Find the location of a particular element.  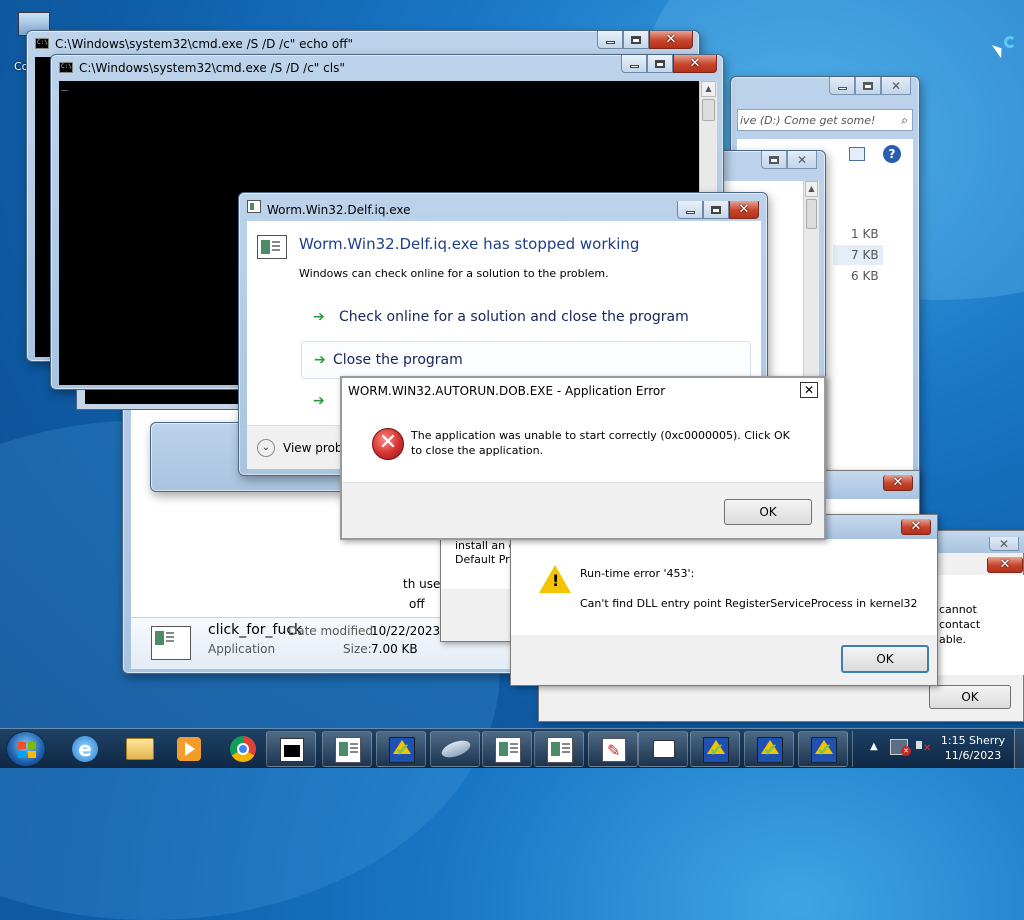

preview-pane-icon is located at coordinates (857, 154).